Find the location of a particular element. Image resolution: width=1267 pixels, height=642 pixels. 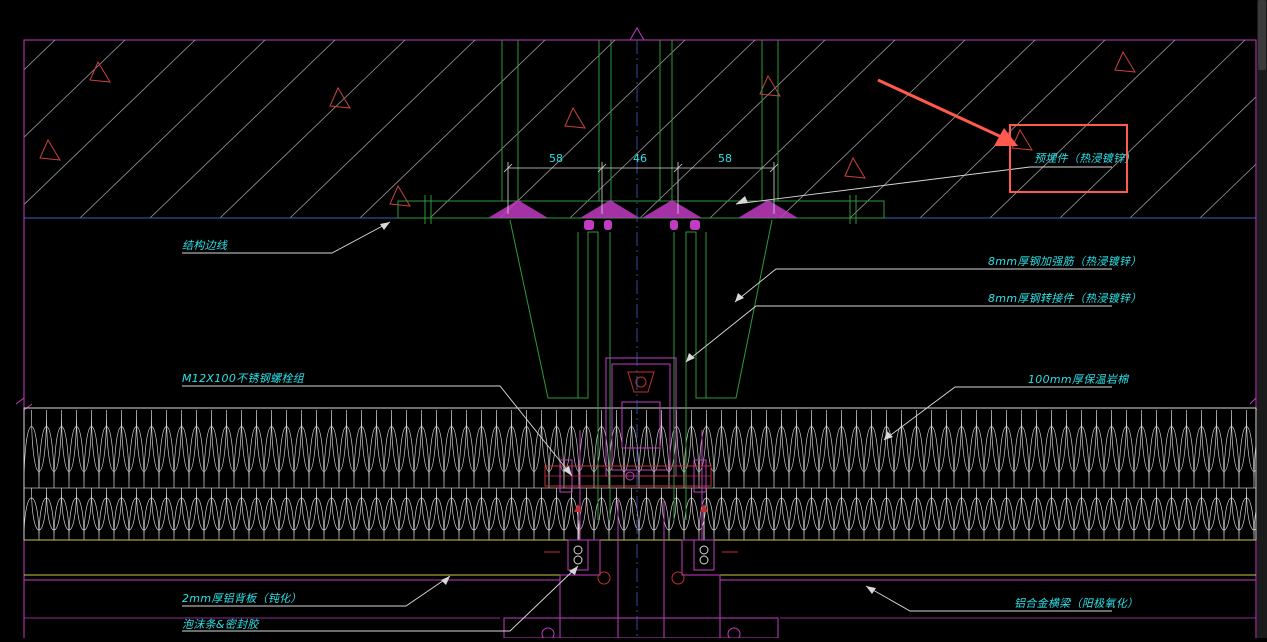

embedded-plate is located at coordinates (641, 132).